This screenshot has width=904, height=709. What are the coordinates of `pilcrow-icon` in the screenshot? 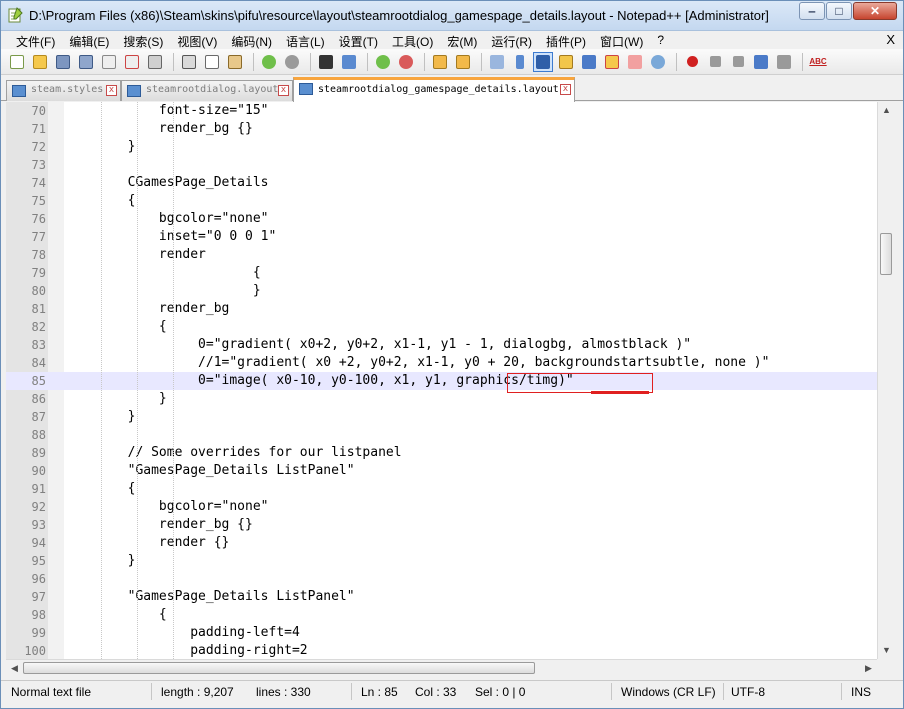 It's located at (520, 61).